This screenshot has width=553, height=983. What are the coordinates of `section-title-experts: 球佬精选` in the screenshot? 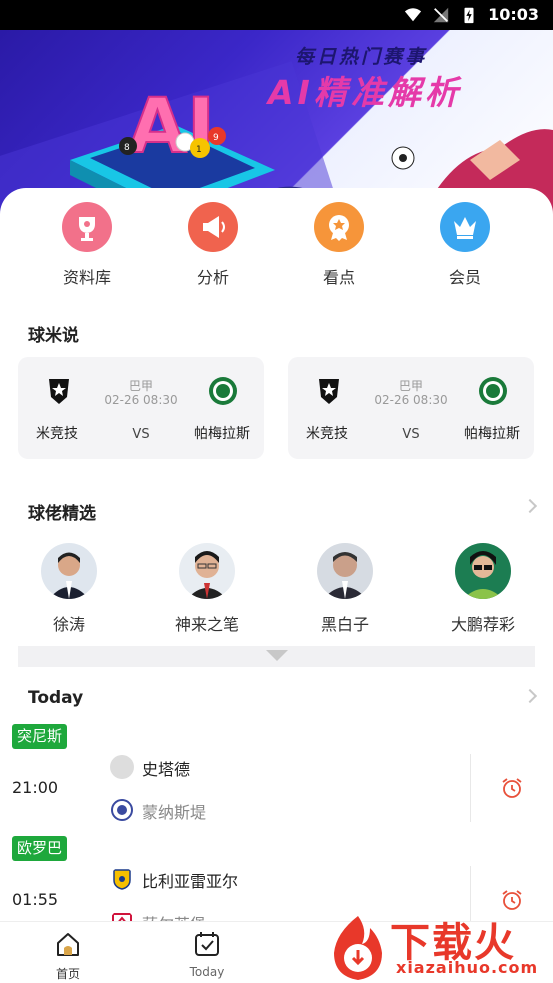 It's located at (57, 511).